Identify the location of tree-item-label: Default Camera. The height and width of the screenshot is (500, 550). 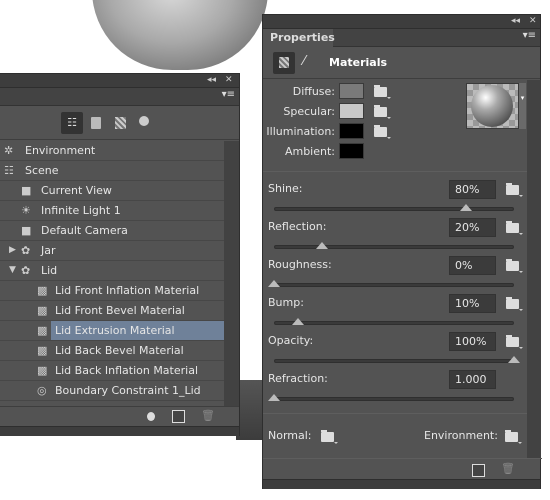
(84, 230).